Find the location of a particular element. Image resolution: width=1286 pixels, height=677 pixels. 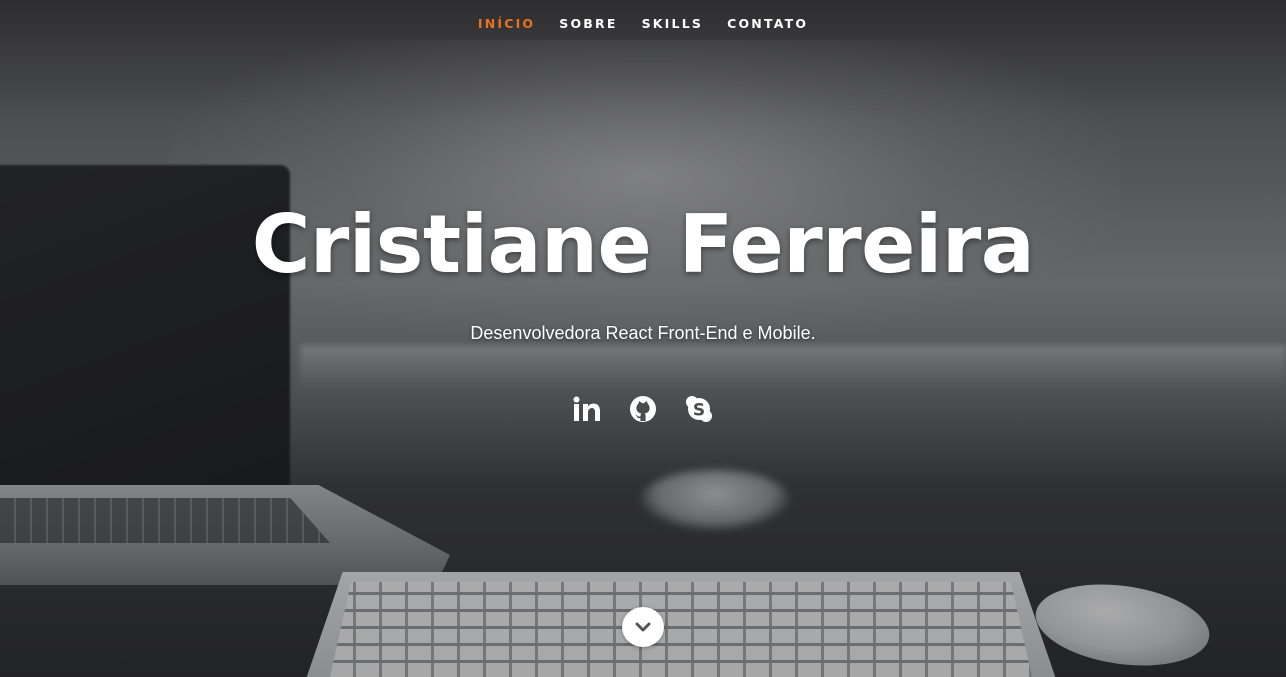

github-link is located at coordinates (643, 409).